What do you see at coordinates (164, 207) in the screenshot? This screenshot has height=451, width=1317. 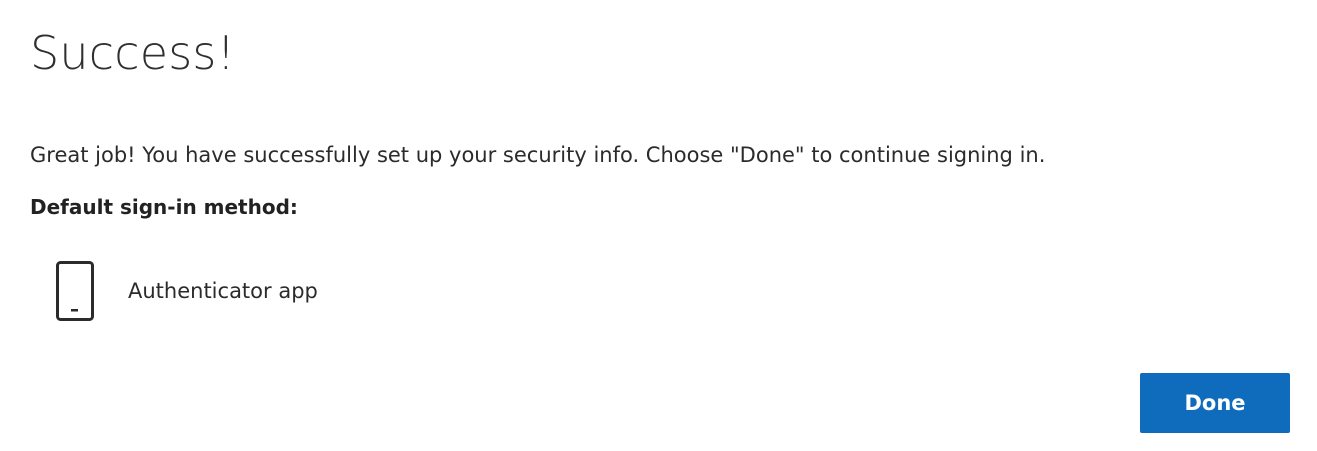 I see `default-method-heading: Default sign-in method:` at bounding box center [164, 207].